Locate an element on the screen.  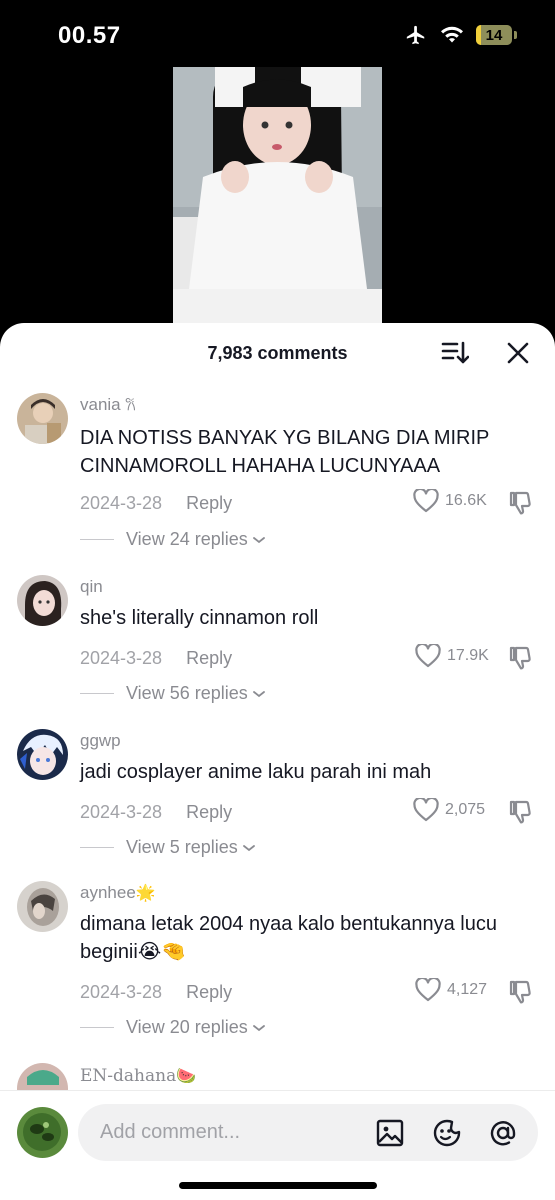
wifi-icon is located at coordinates (452, 34).